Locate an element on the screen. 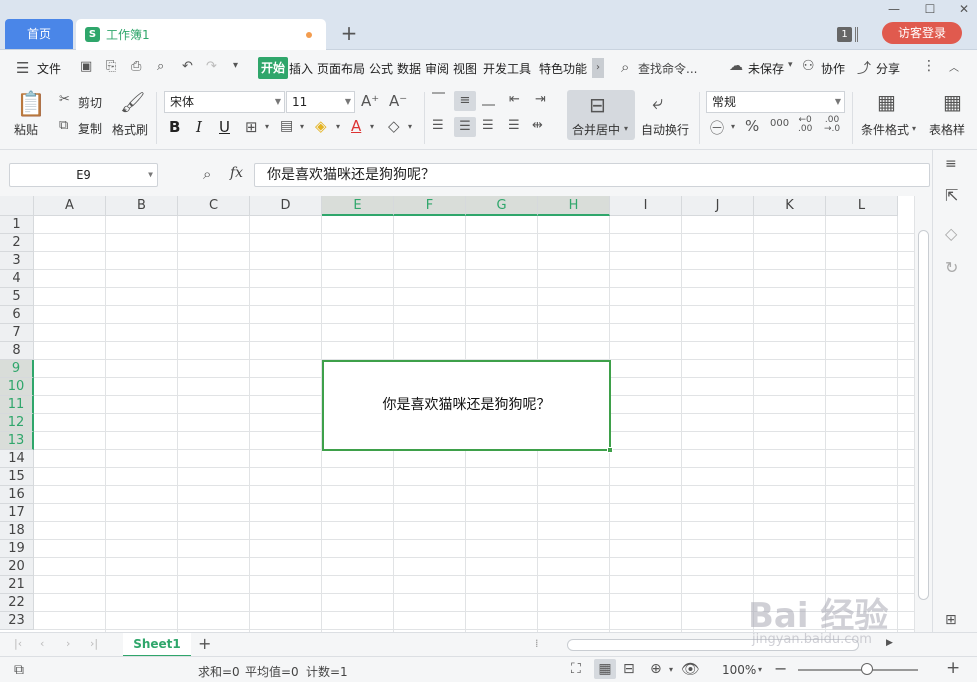  paste-button: 粘贴 is located at coordinates (26, 129).